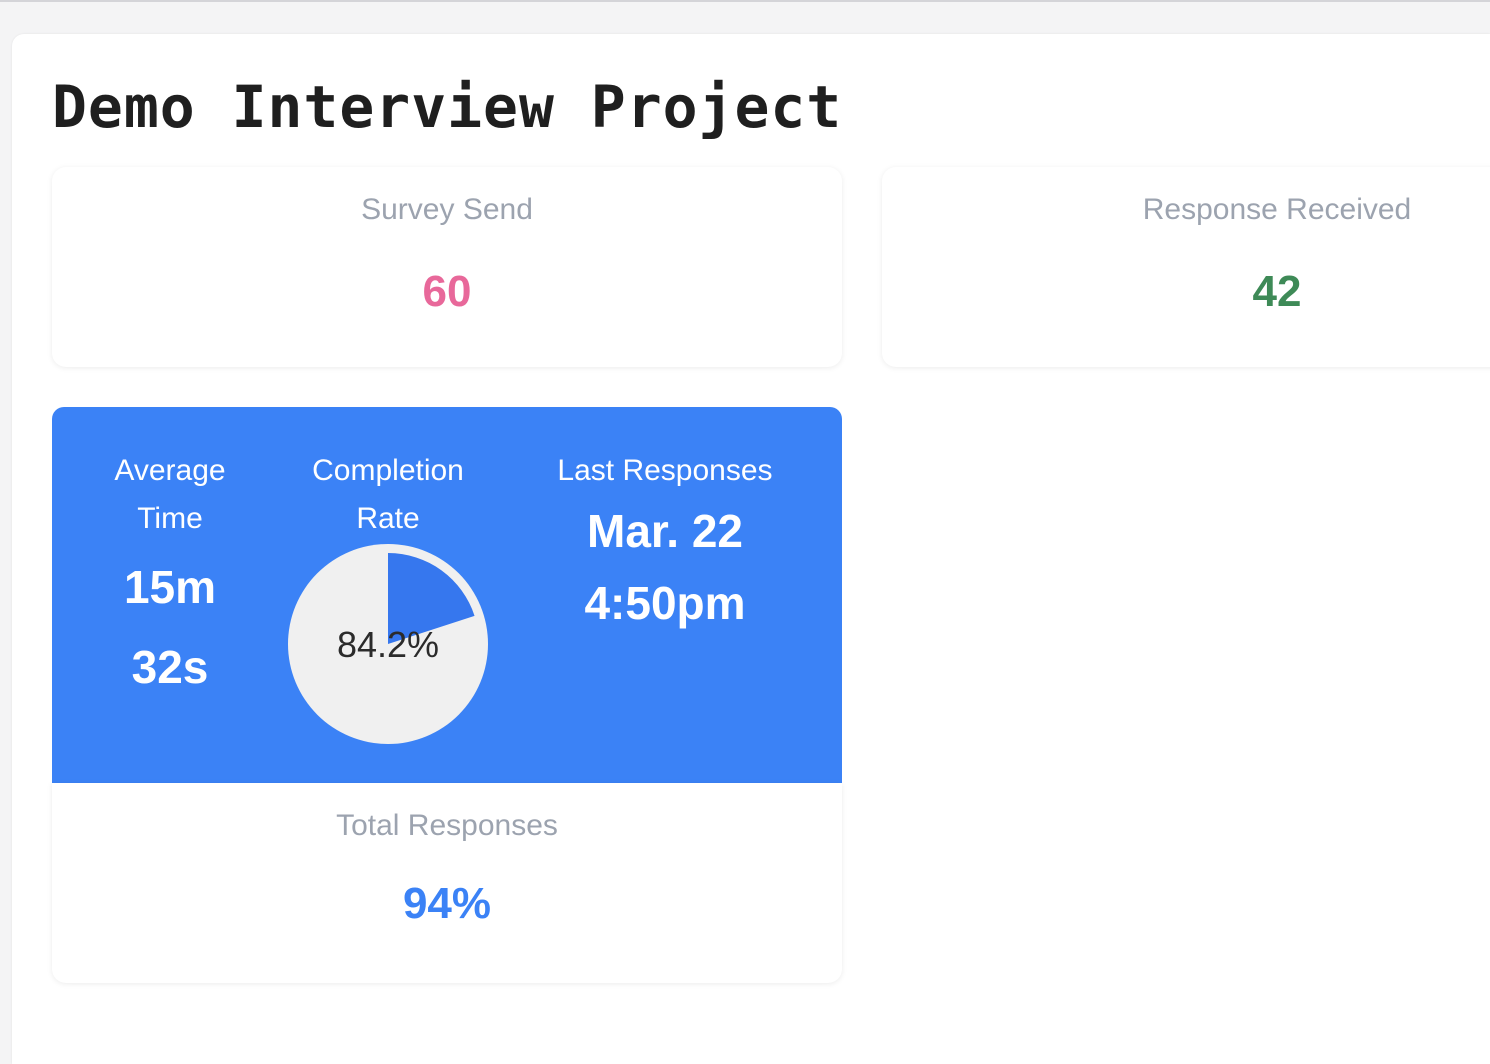 The width and height of the screenshot is (1490, 1064). Describe the element at coordinates (170, 587) in the screenshot. I see `average-time-value-line1: 15m` at that location.